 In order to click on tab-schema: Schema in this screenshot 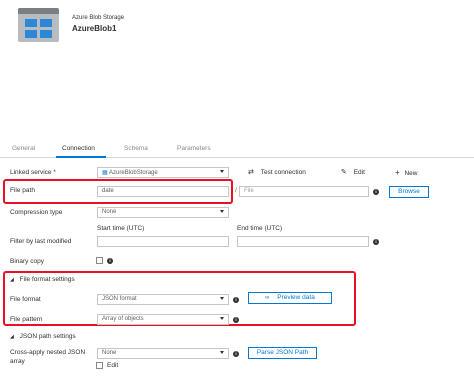, I will do `click(136, 148)`.